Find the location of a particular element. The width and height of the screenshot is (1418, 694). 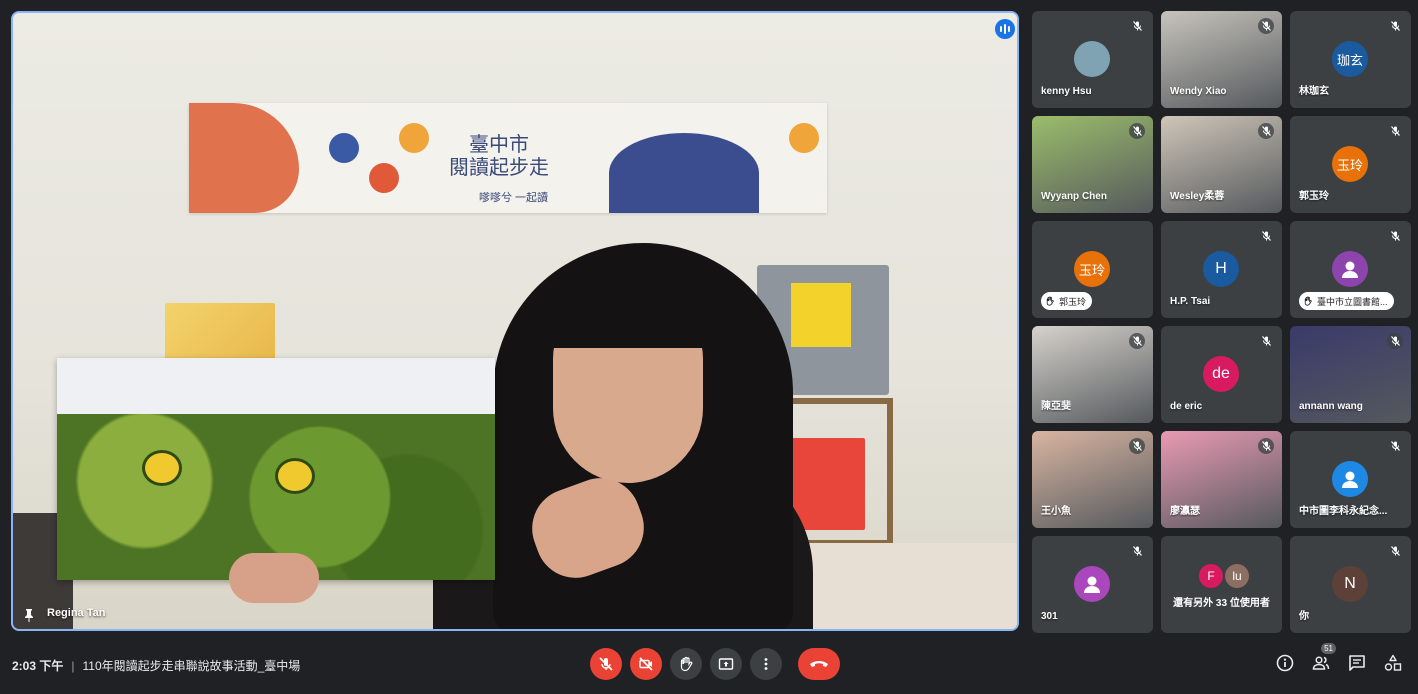

banner-subtitle: 嗲嗲兮 一起讀 is located at coordinates (514, 198).